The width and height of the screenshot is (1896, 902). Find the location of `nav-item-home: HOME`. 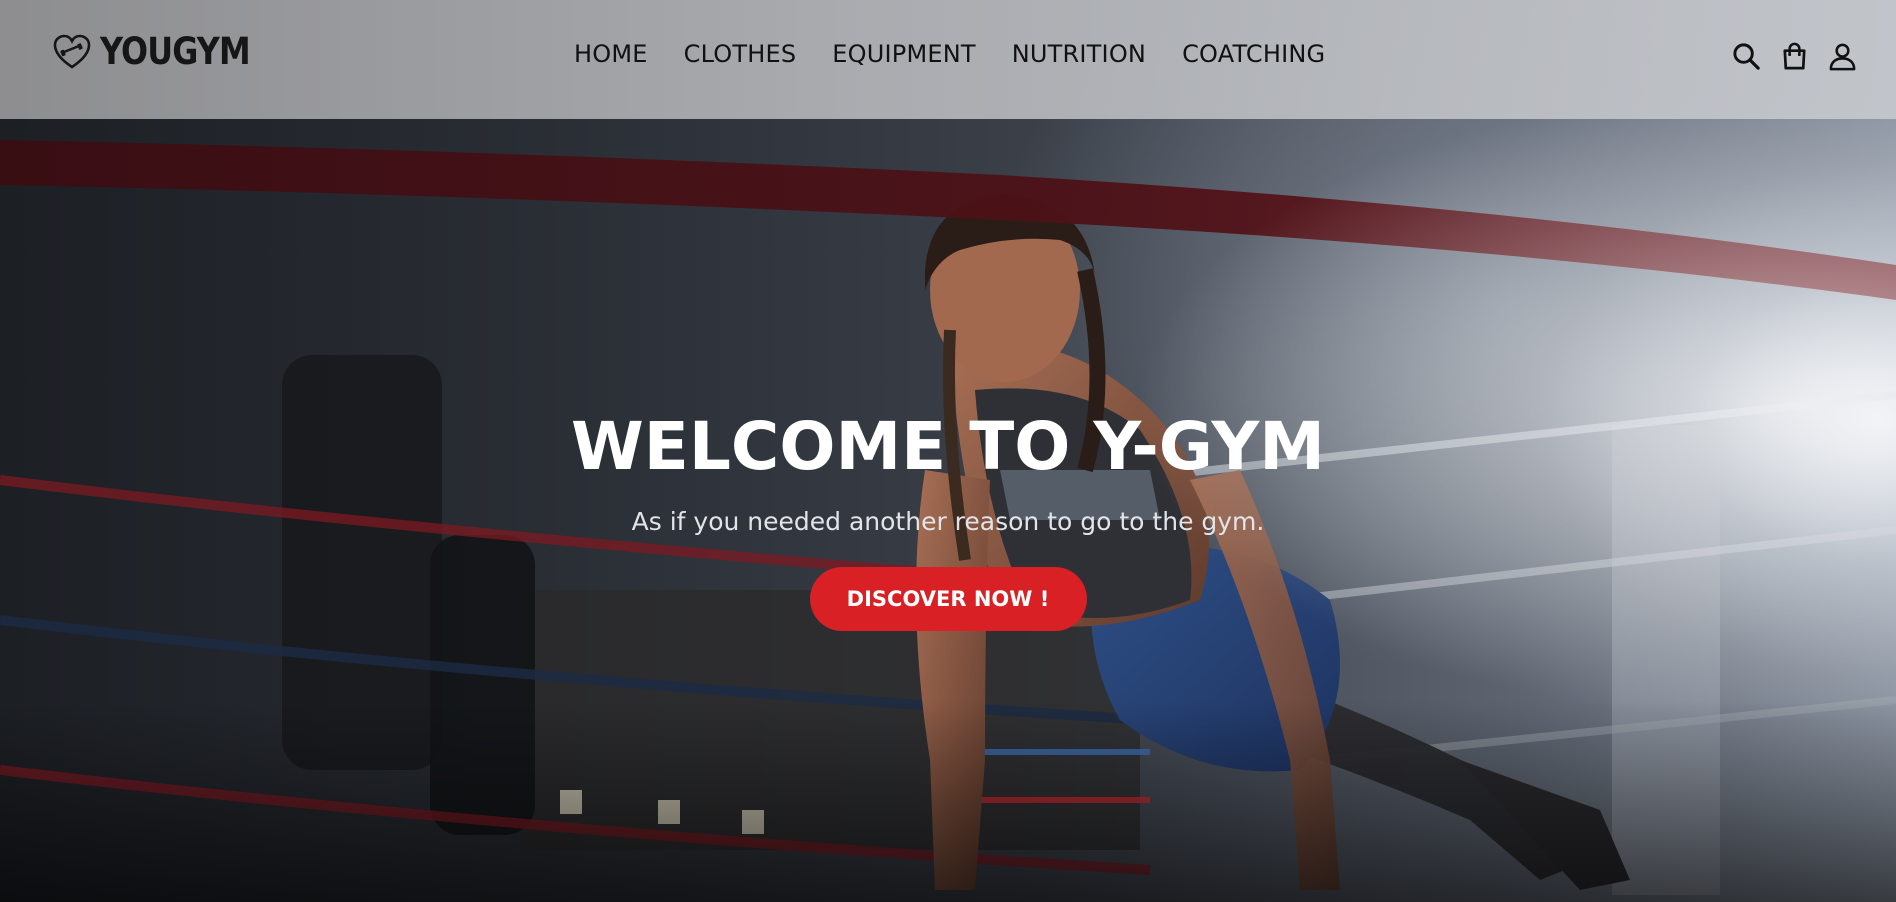

nav-item-home: HOME is located at coordinates (611, 54).